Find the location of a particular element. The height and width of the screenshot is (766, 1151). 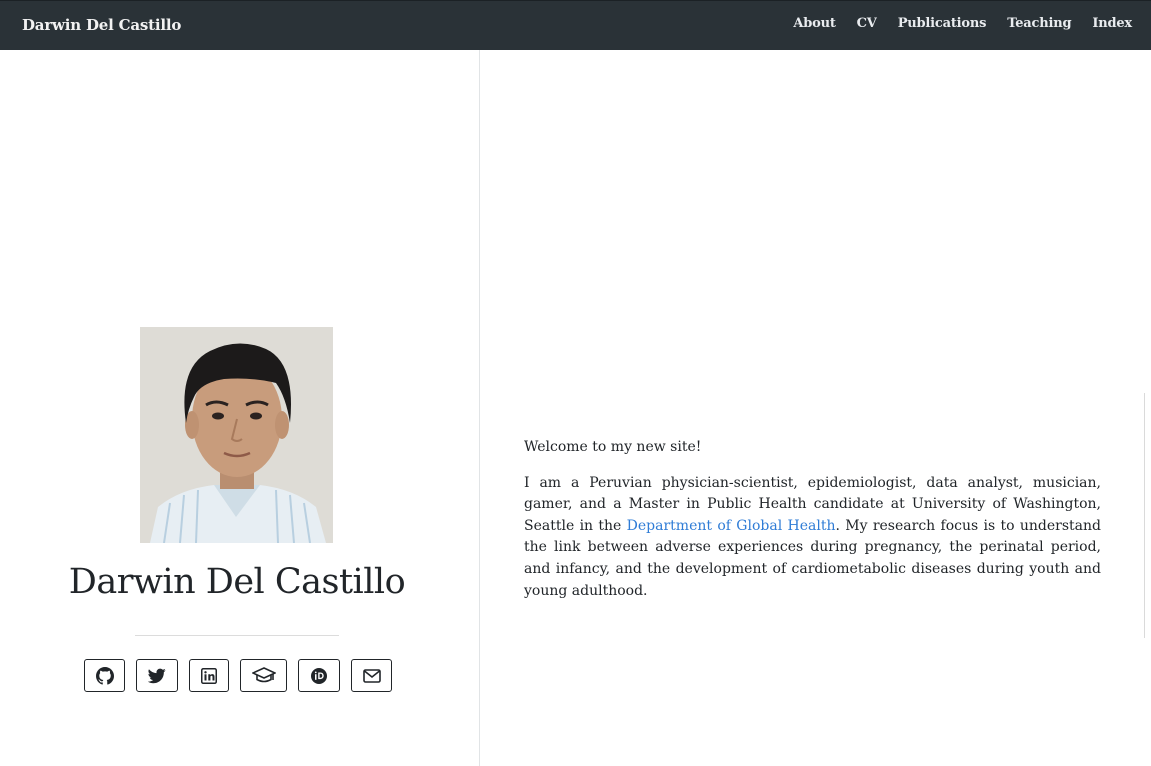

email-button is located at coordinates (371, 675).